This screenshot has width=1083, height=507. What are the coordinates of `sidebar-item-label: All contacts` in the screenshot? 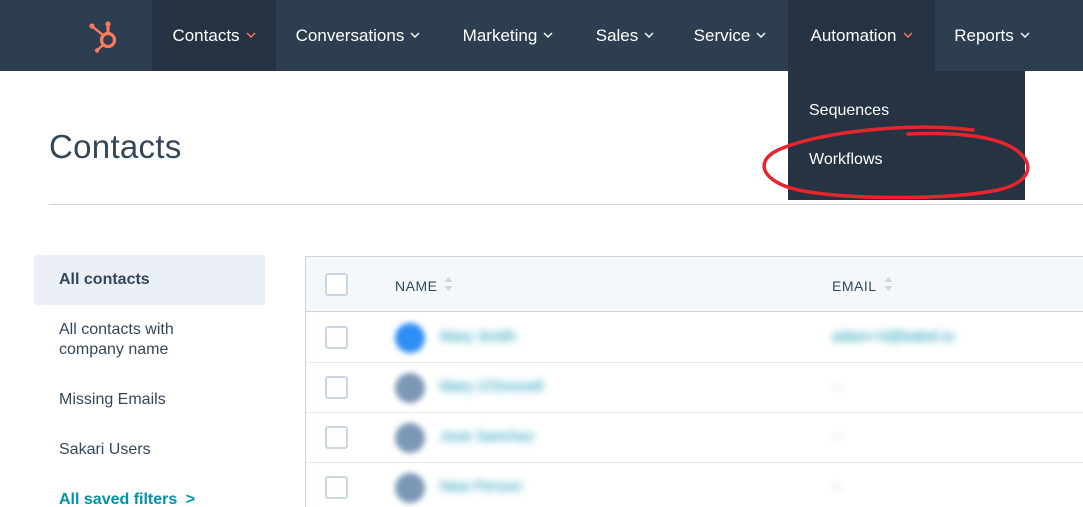 It's located at (104, 279).